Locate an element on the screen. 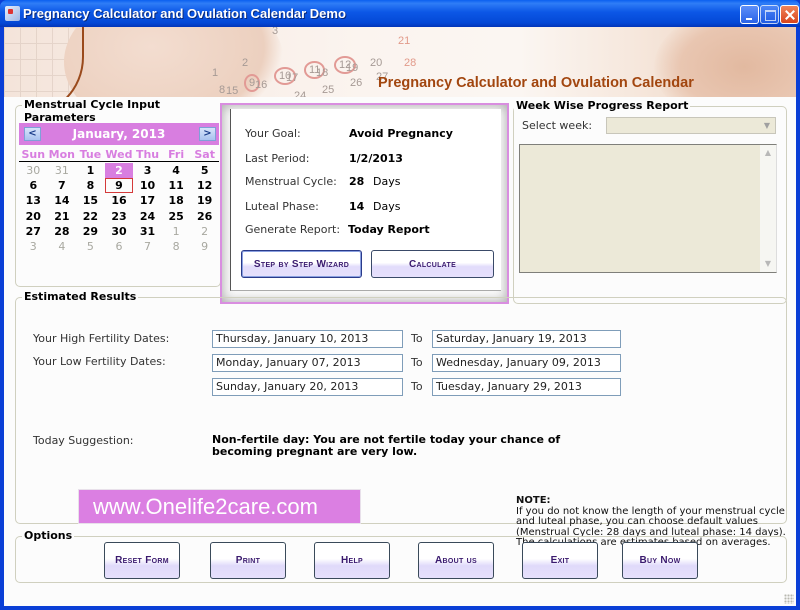 The image size is (800, 610). week-report-textarea: ▲ ▼ is located at coordinates (648, 208).